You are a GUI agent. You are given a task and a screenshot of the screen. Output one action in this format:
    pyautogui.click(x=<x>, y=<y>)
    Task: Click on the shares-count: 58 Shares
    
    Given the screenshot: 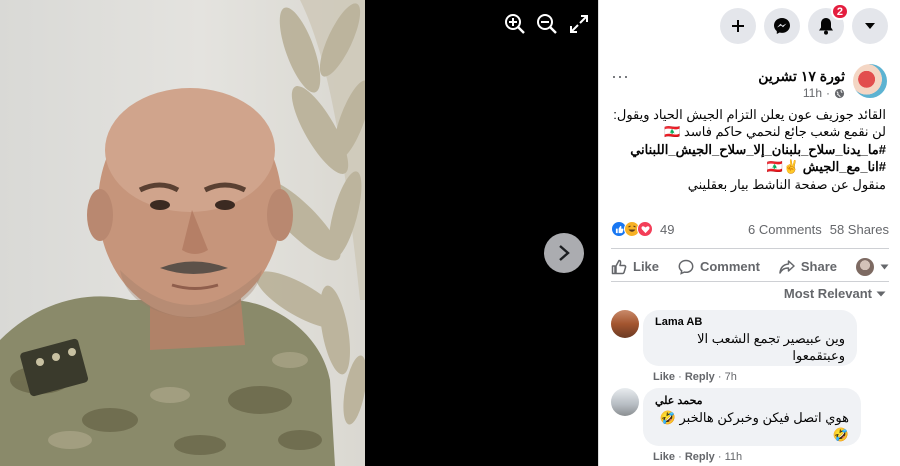 What is the action you would take?
    pyautogui.click(x=859, y=229)
    